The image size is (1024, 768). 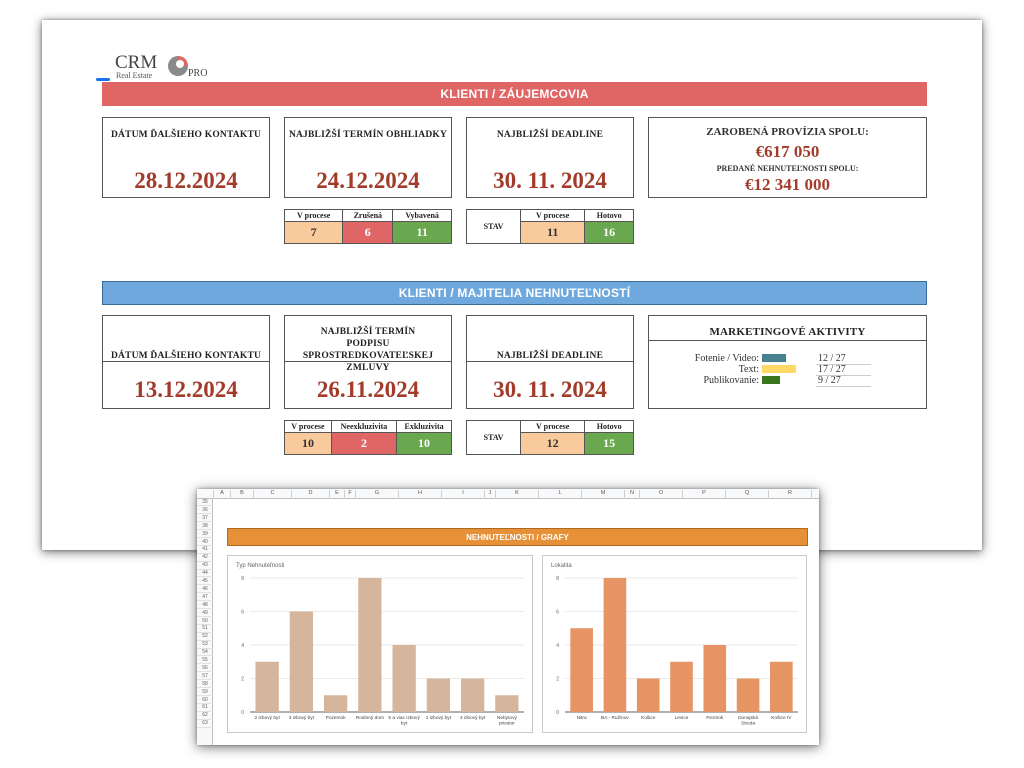 I want to click on row-header: 36, so click(x=205, y=511).